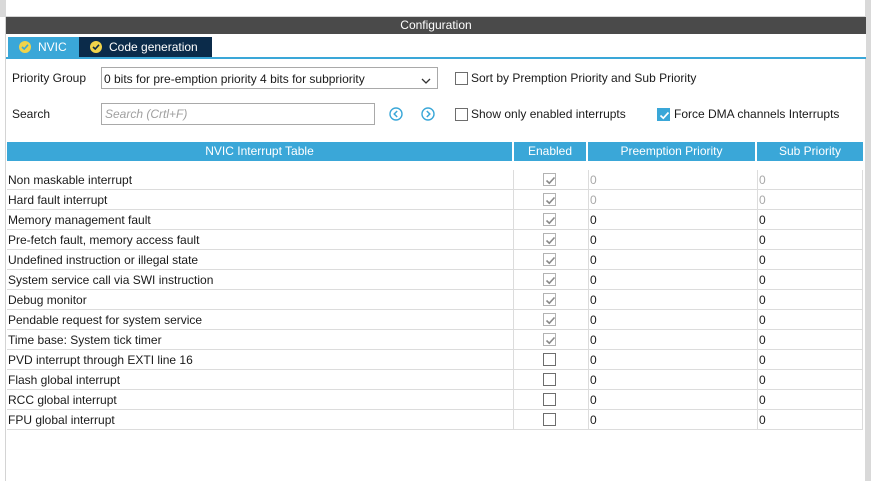  What do you see at coordinates (435, 320) in the screenshot?
I see `table-row: Pendable request for system service 0 0` at bounding box center [435, 320].